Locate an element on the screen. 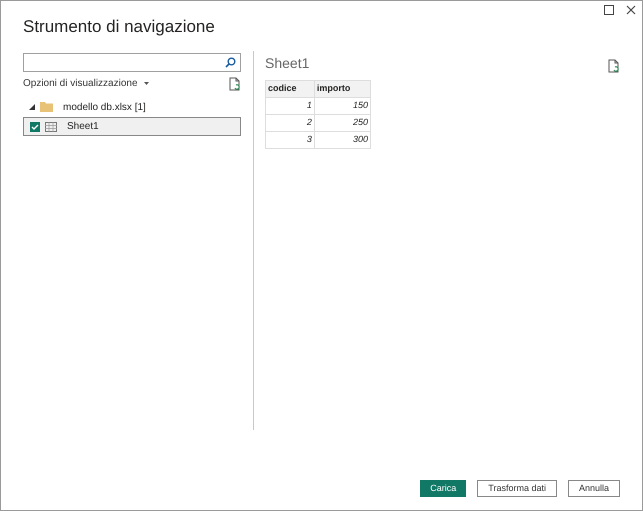 This screenshot has height=511, width=643. close-icon is located at coordinates (631, 10).